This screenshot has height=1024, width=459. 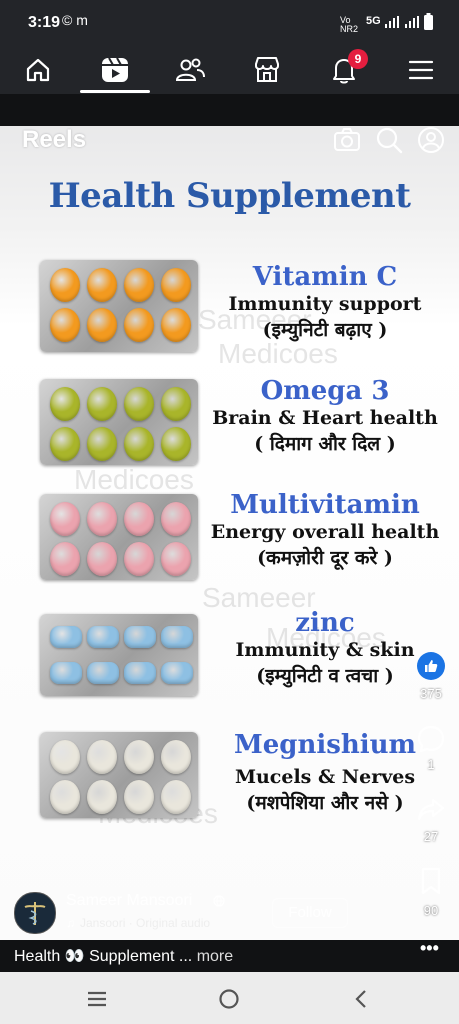 What do you see at coordinates (119, 306) in the screenshot?
I see `blister-pack-vitamin-c` at bounding box center [119, 306].